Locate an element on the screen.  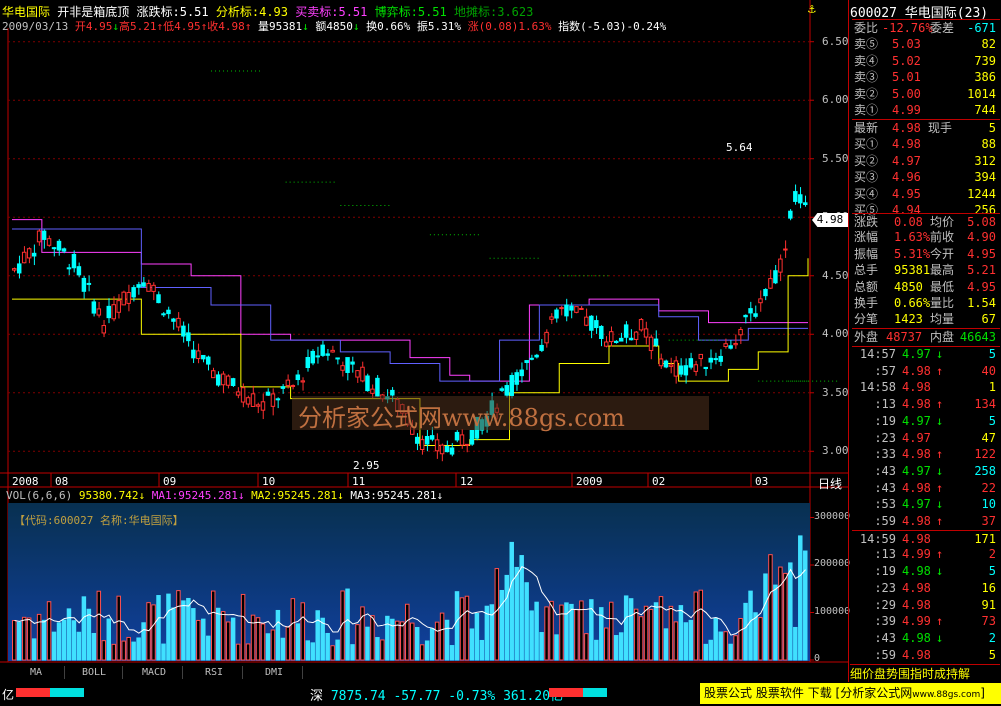
ad-link-2: 股票软件 is located at coordinates (780, 693).